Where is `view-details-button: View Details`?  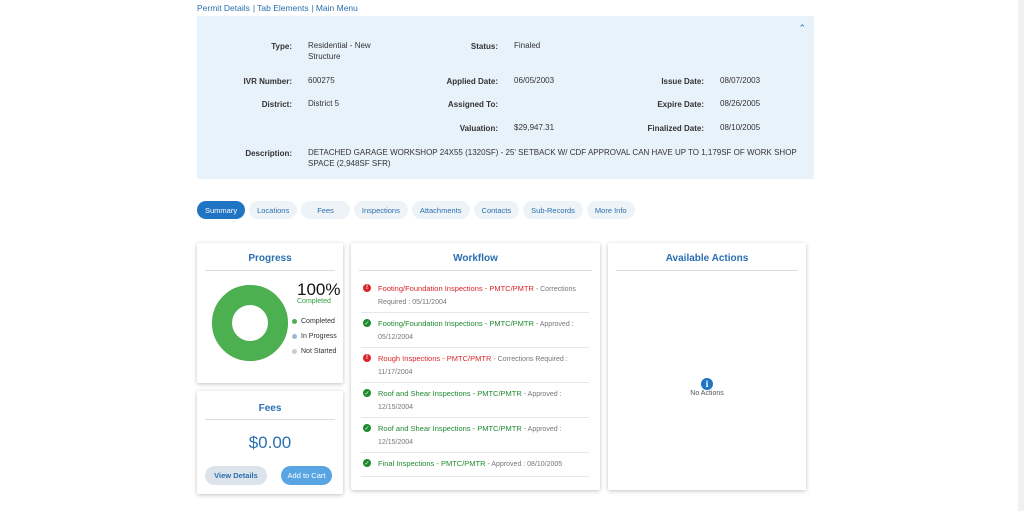
view-details-button: View Details is located at coordinates (236, 475).